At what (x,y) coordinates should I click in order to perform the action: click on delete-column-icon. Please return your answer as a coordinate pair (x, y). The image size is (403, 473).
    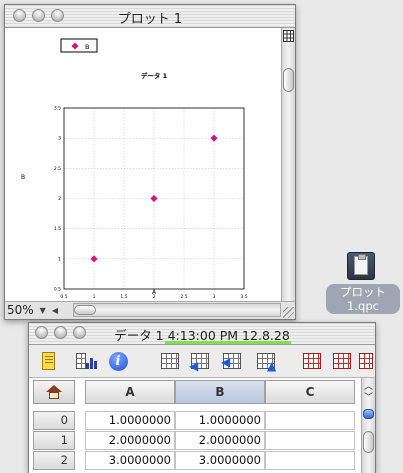
    Looking at the image, I should click on (312, 361).